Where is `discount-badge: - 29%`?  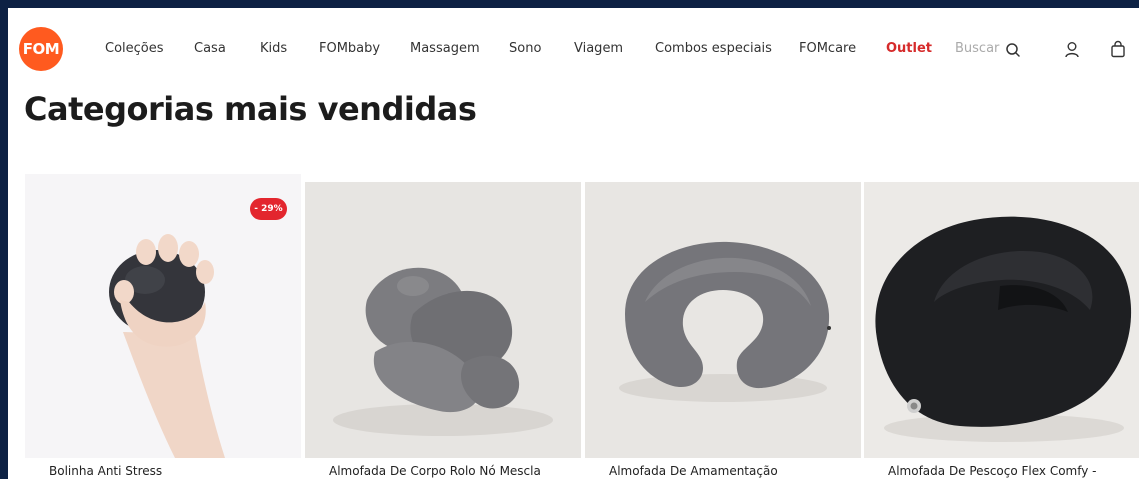 discount-badge: - 29% is located at coordinates (268, 209).